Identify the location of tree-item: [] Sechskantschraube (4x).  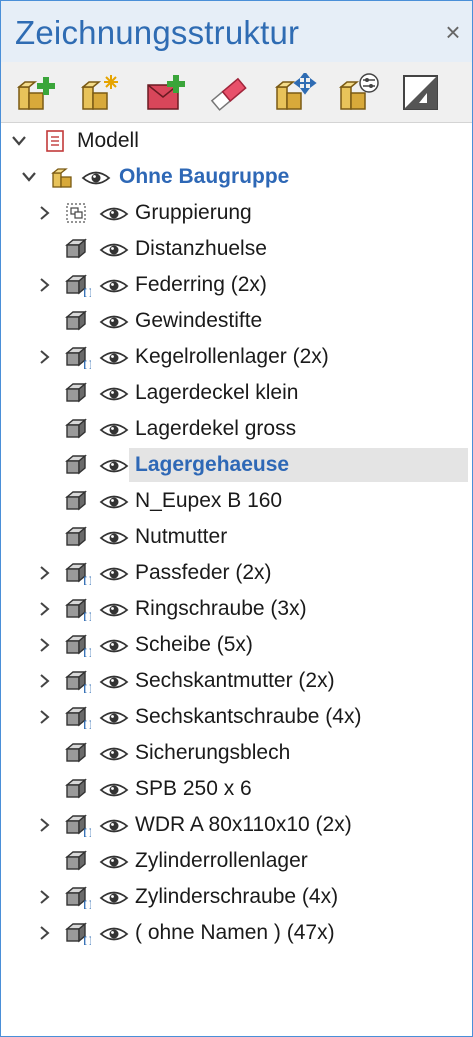
(236, 717).